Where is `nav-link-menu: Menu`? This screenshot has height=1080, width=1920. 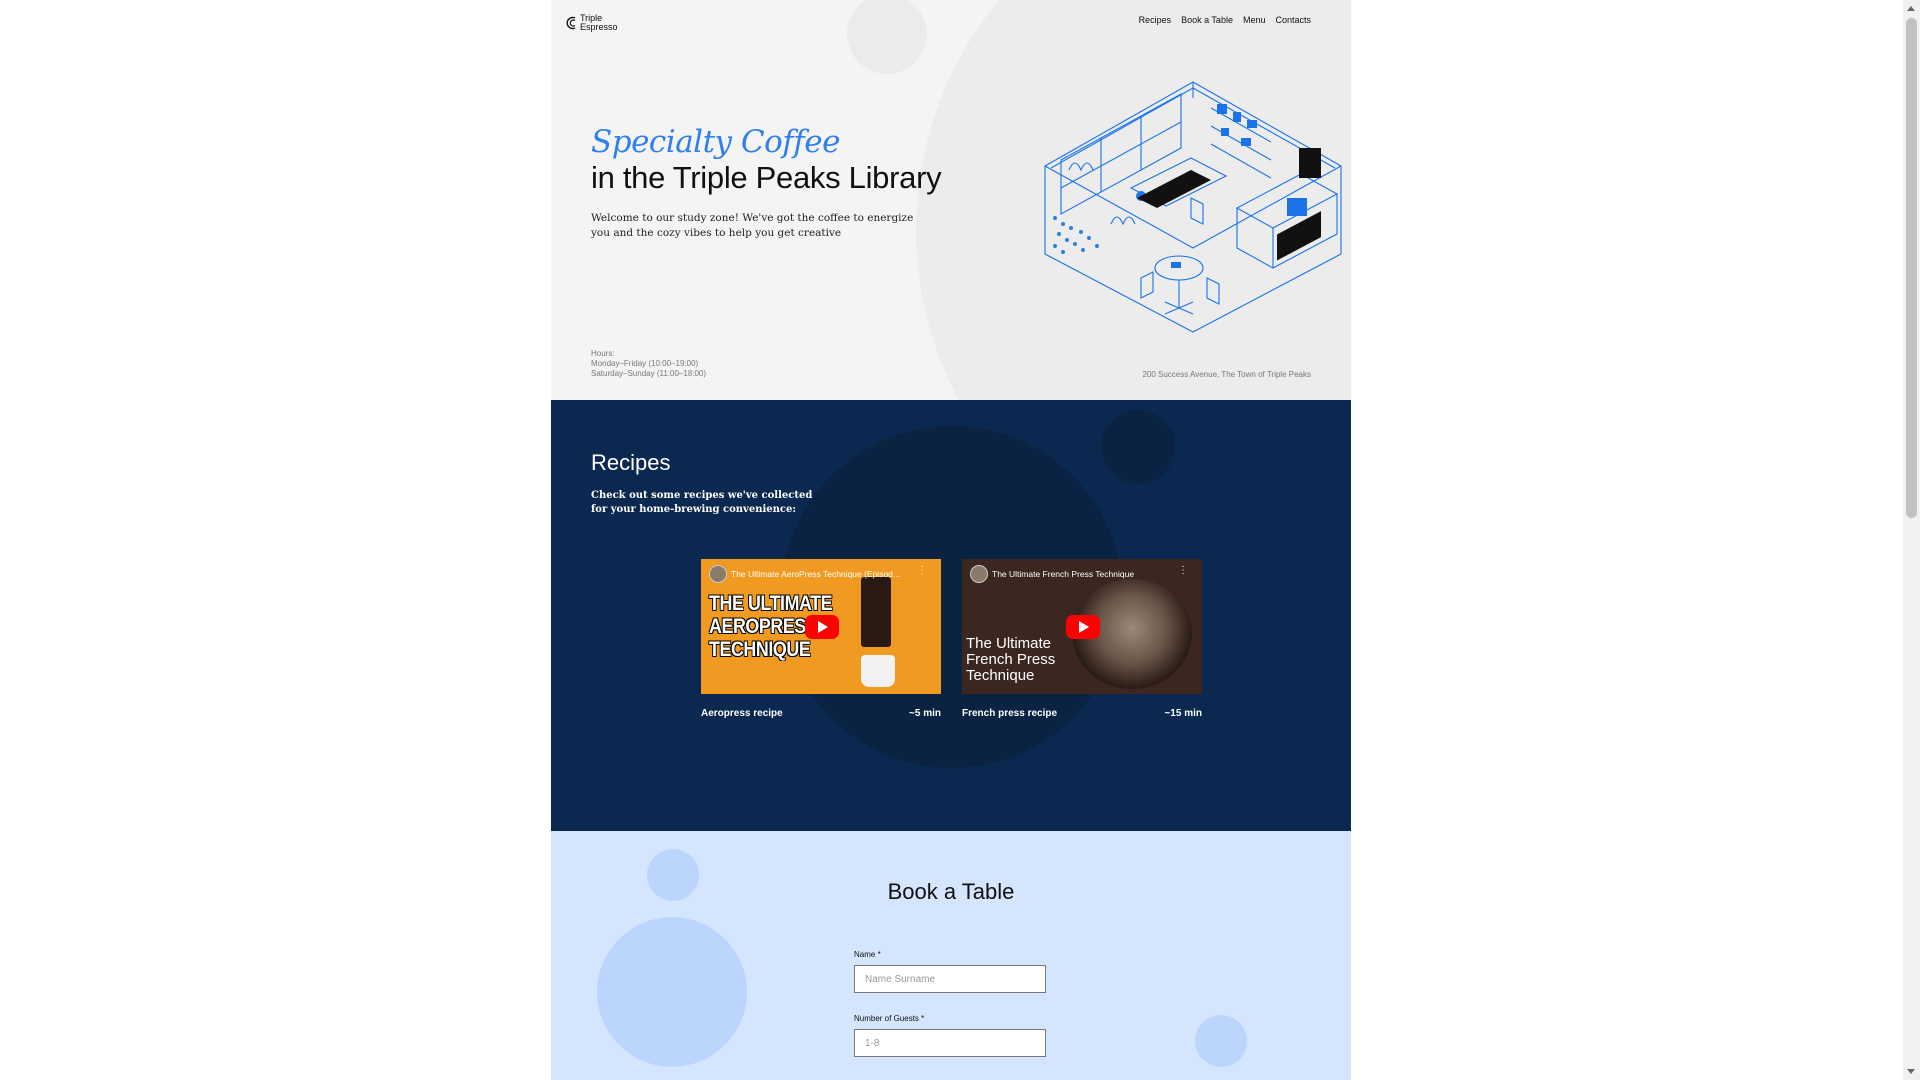 nav-link-menu: Menu is located at coordinates (1254, 20).